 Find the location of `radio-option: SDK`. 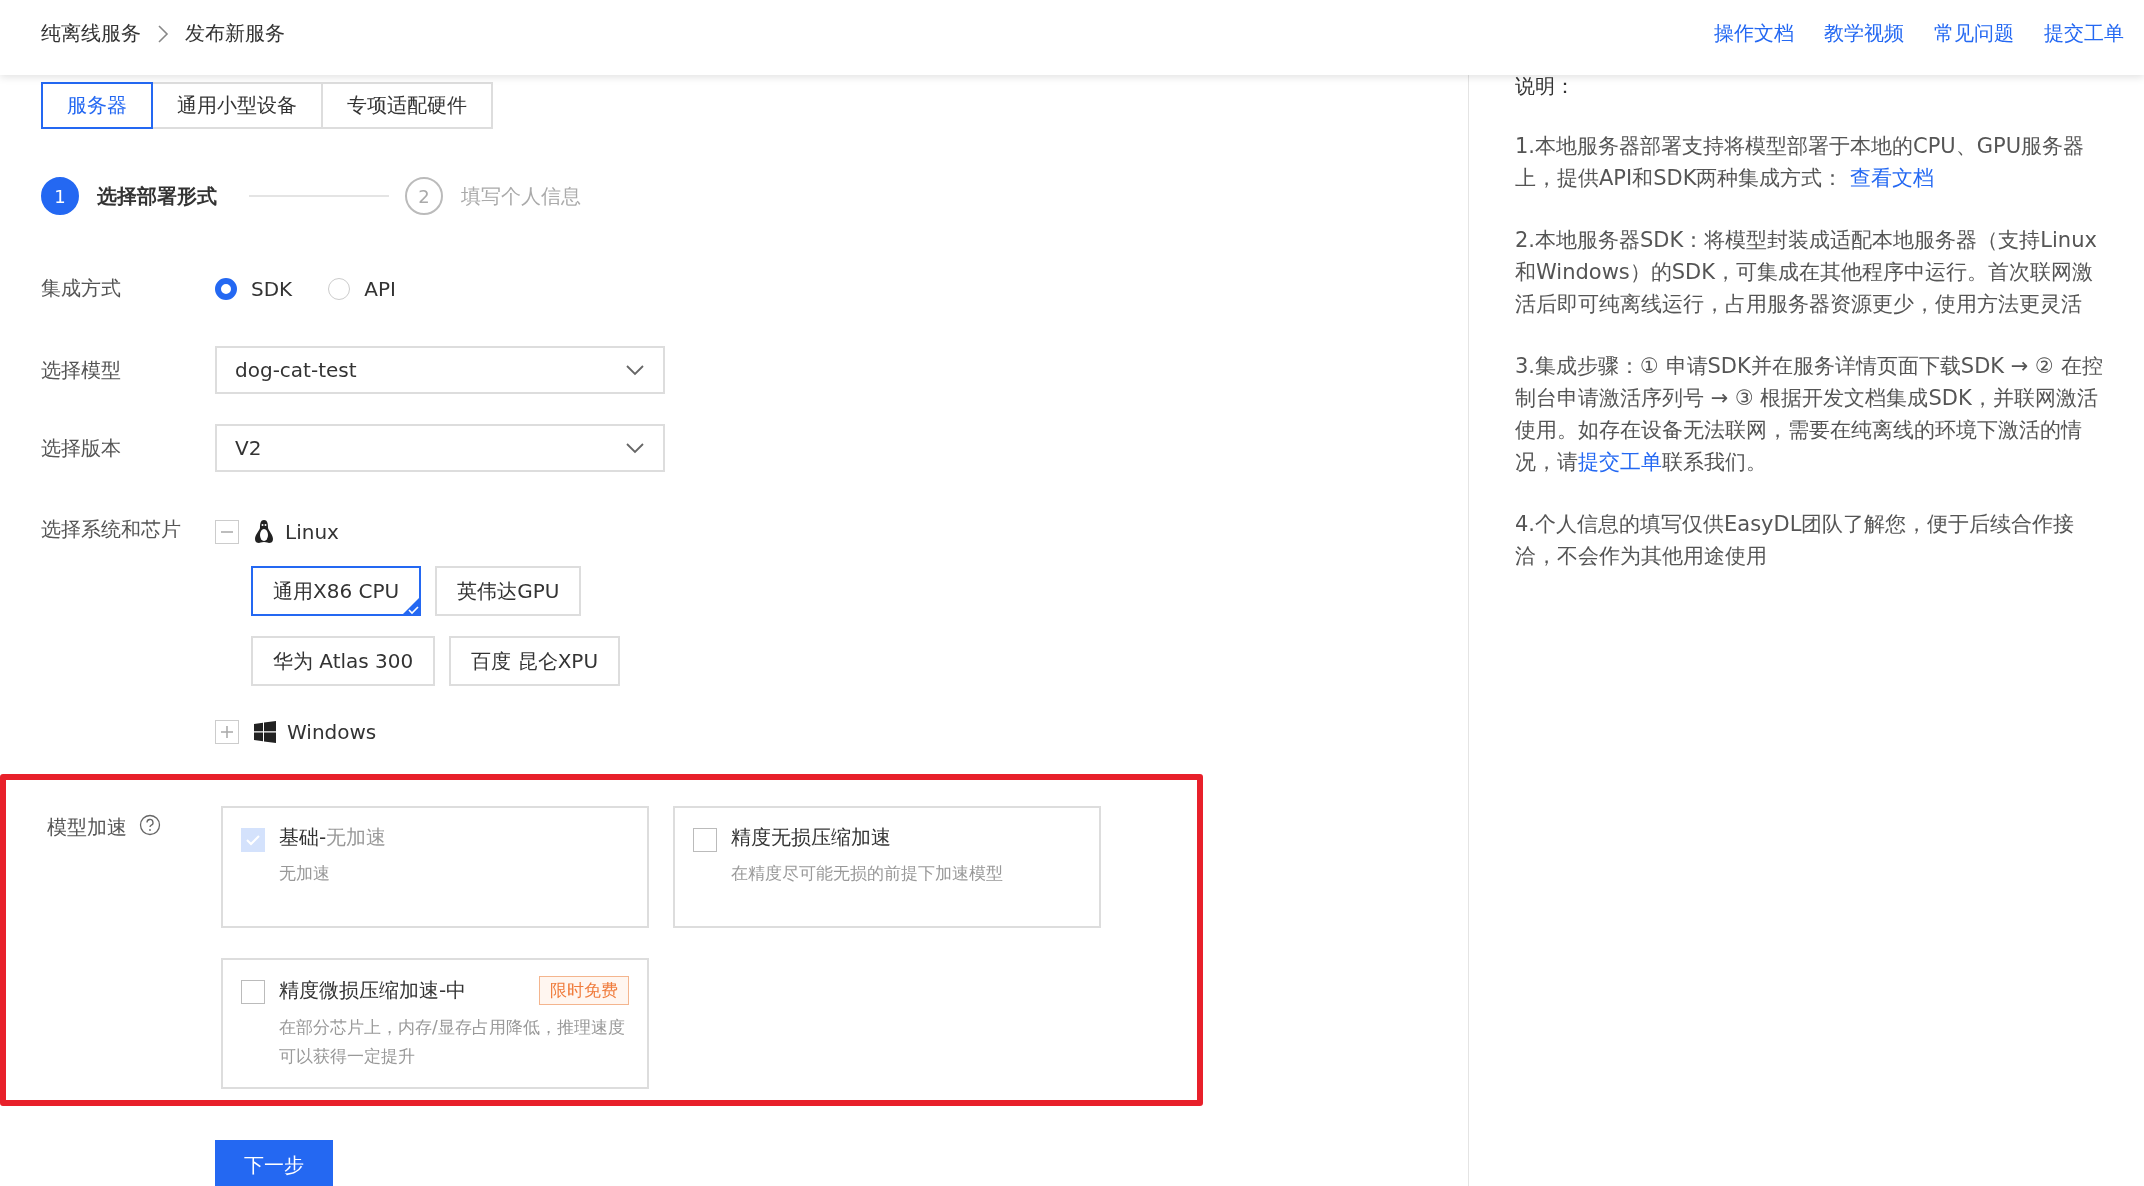

radio-option: SDK is located at coordinates (254, 288).